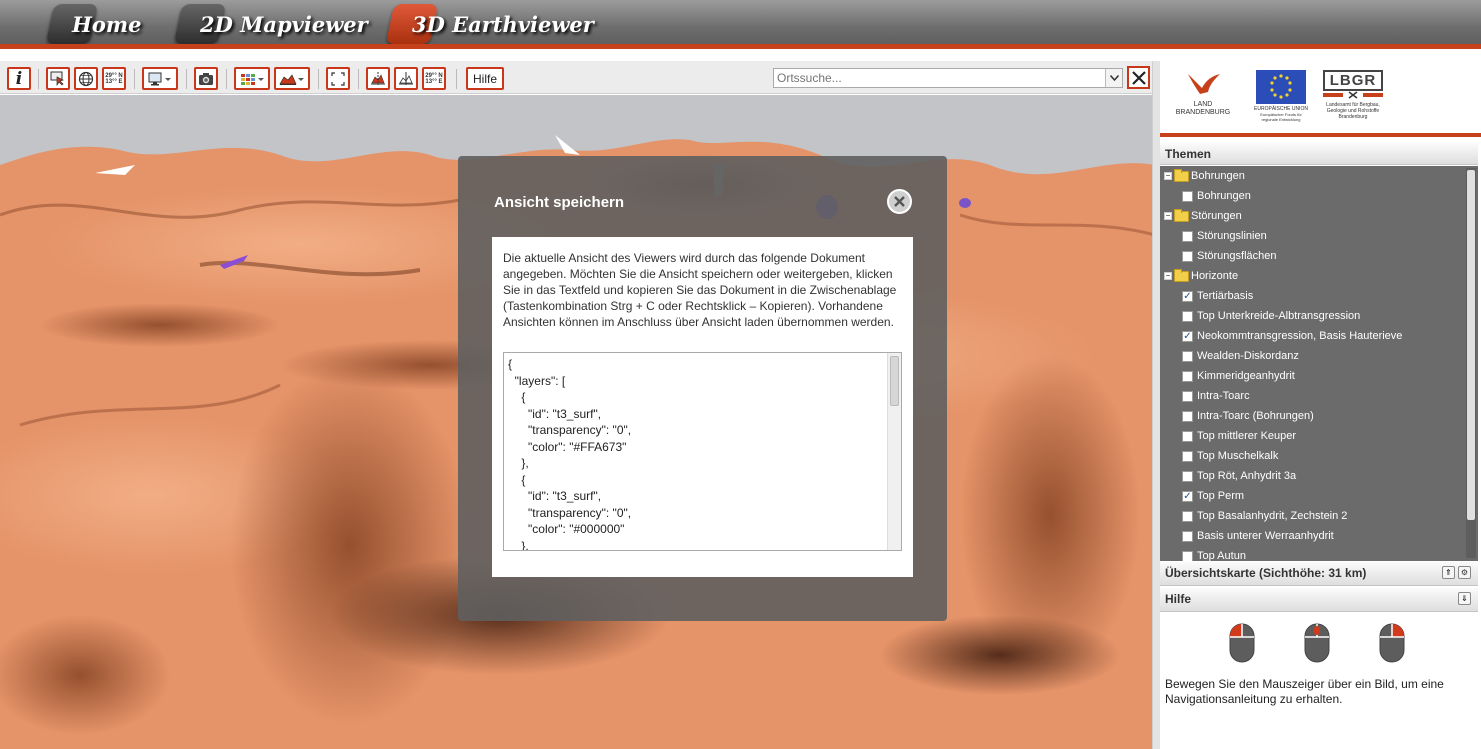 This screenshot has height=749, width=1481. I want to click on mouse-wheel-icon, so click(1317, 644).